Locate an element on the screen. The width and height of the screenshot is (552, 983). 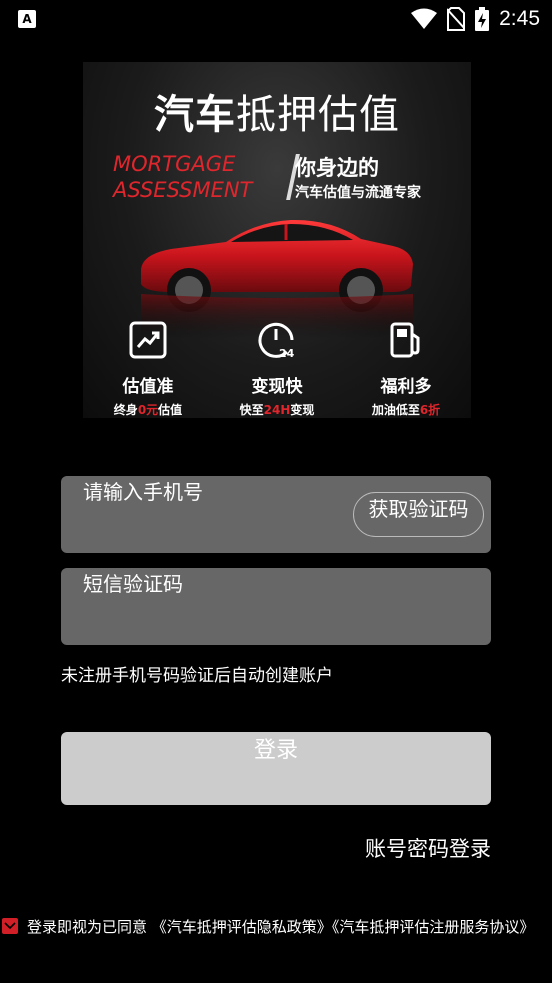
status-time: 2:45 is located at coordinates (519, 18).